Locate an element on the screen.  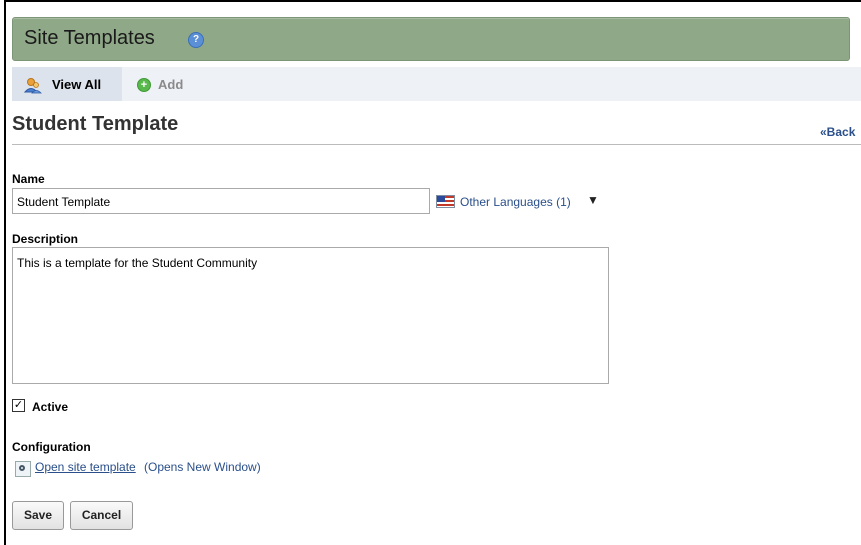
window-left-border is located at coordinates (5, 272).